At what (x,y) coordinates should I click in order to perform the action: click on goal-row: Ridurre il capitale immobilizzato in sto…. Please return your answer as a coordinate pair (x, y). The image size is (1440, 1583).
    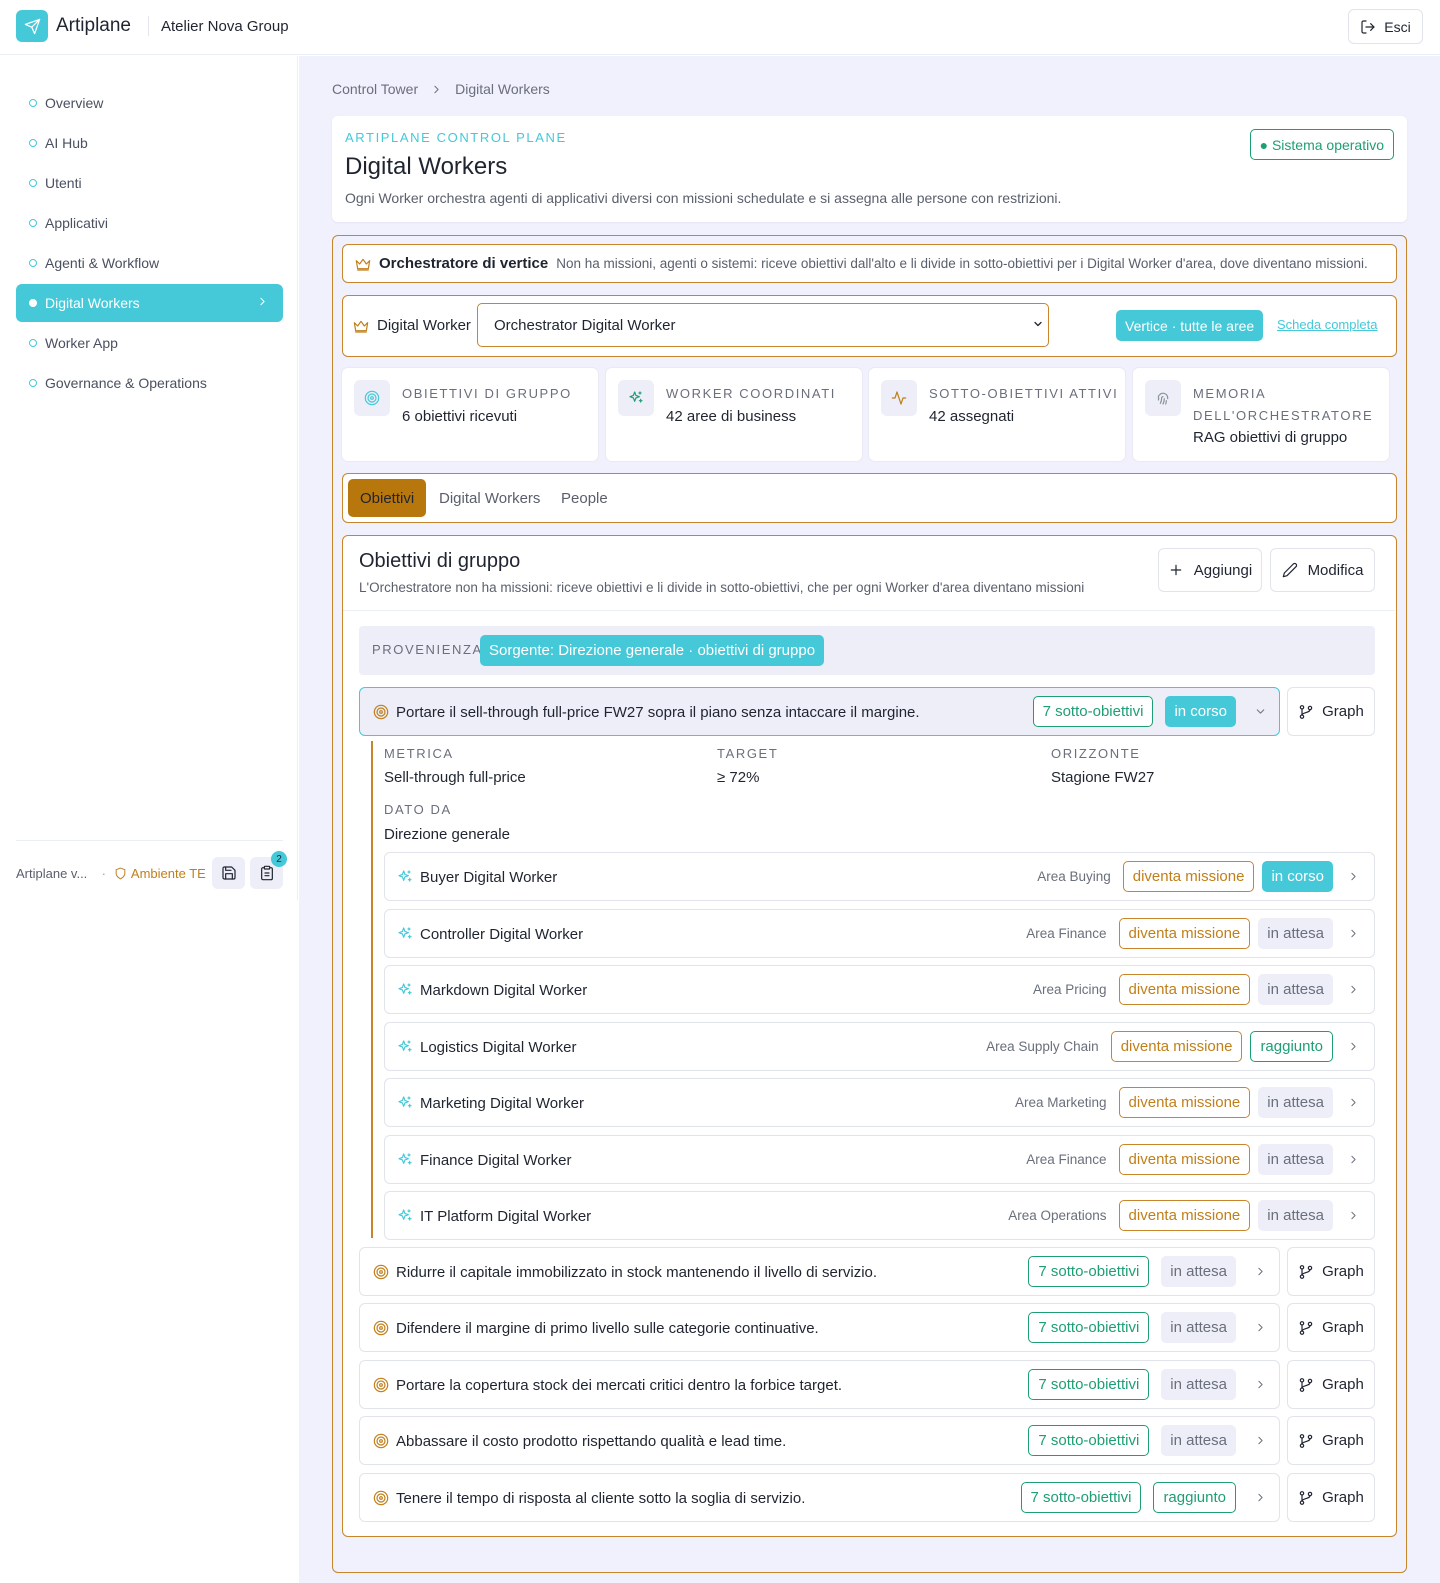
    Looking at the image, I should click on (819, 1271).